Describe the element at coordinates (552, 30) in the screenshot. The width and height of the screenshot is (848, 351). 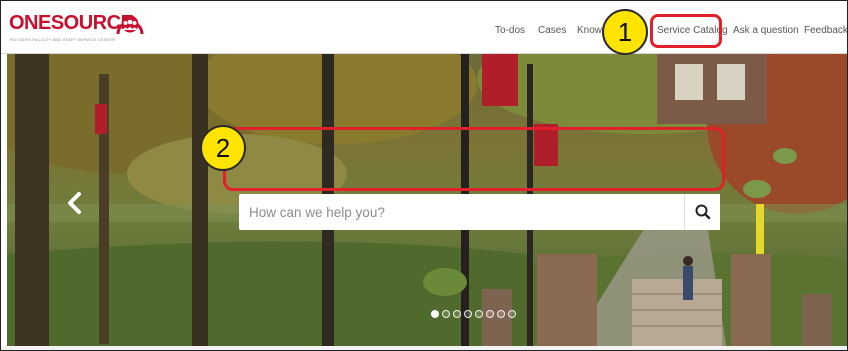
I see `nav-cases: Cases` at that location.